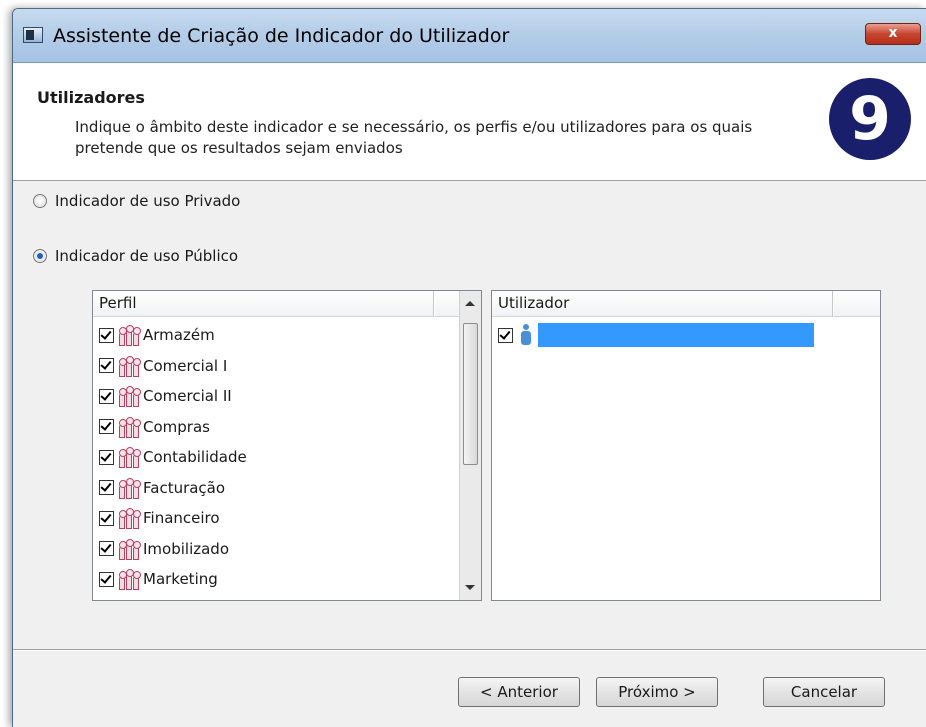  I want to click on profile-list-item: Comercial I, so click(163, 366).